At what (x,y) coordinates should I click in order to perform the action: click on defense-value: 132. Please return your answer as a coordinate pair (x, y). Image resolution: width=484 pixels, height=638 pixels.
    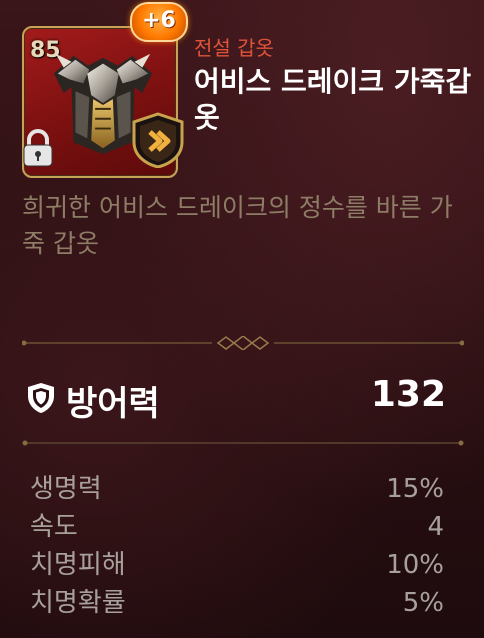
    Looking at the image, I should click on (408, 394).